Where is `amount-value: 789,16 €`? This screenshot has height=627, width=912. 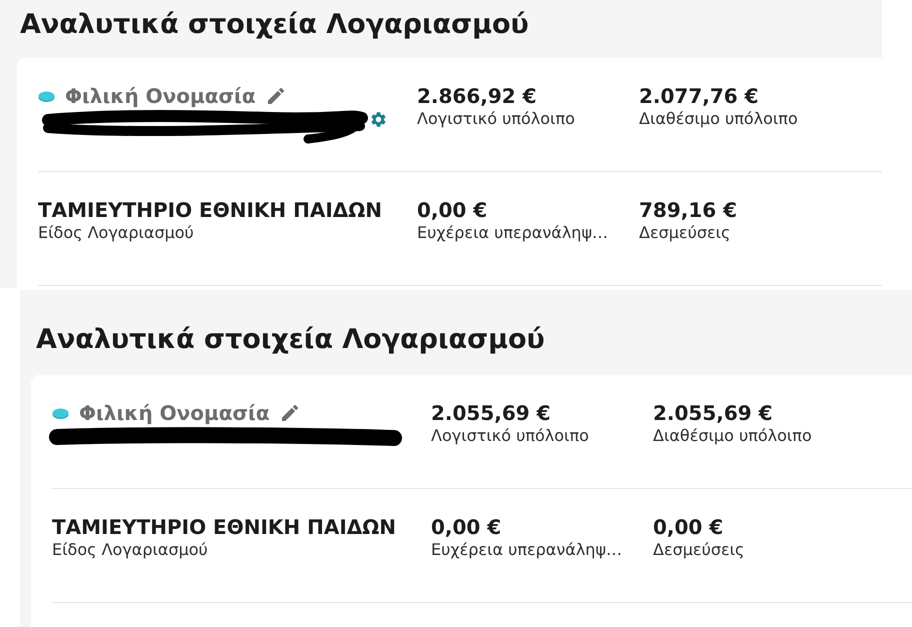 amount-value: 789,16 € is located at coordinates (688, 210).